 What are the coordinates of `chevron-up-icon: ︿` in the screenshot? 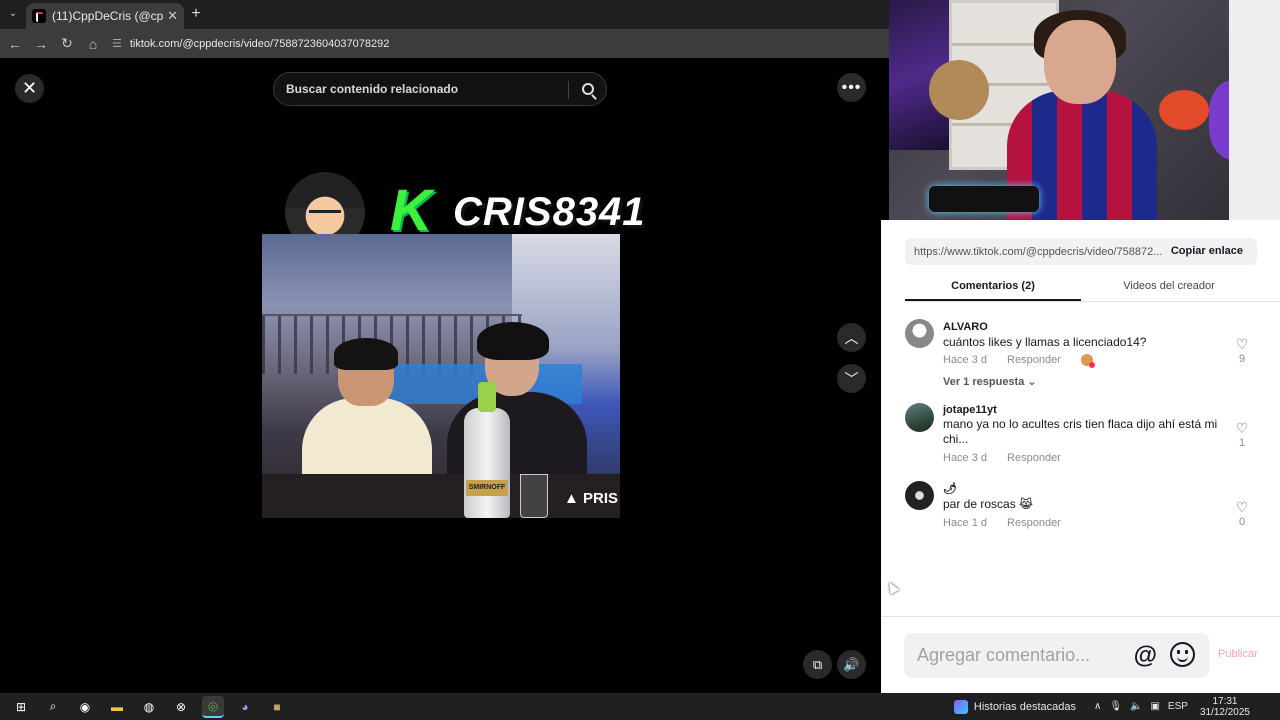 It's located at (851, 337).